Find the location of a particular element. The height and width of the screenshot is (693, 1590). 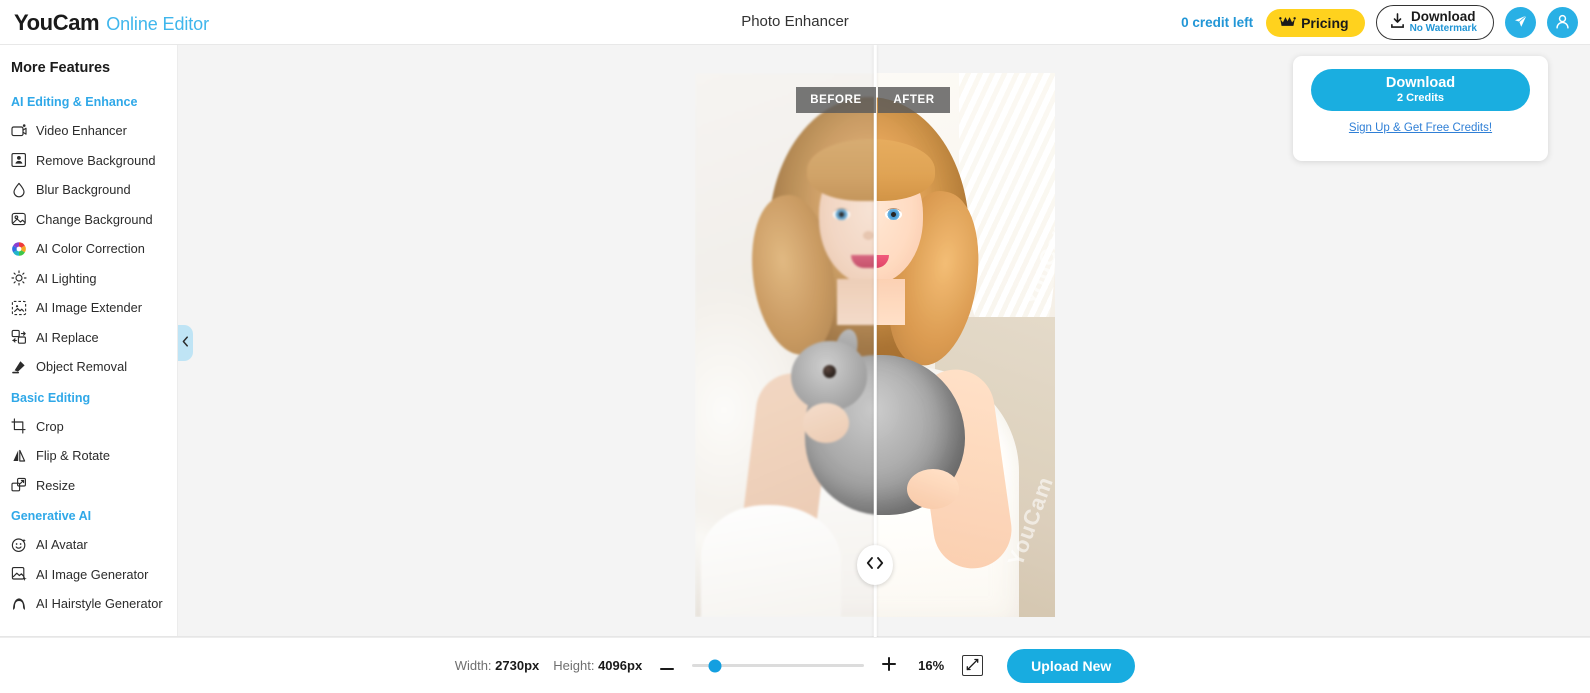

after-image-half: YouCam YouCam is located at coordinates (965, 345).